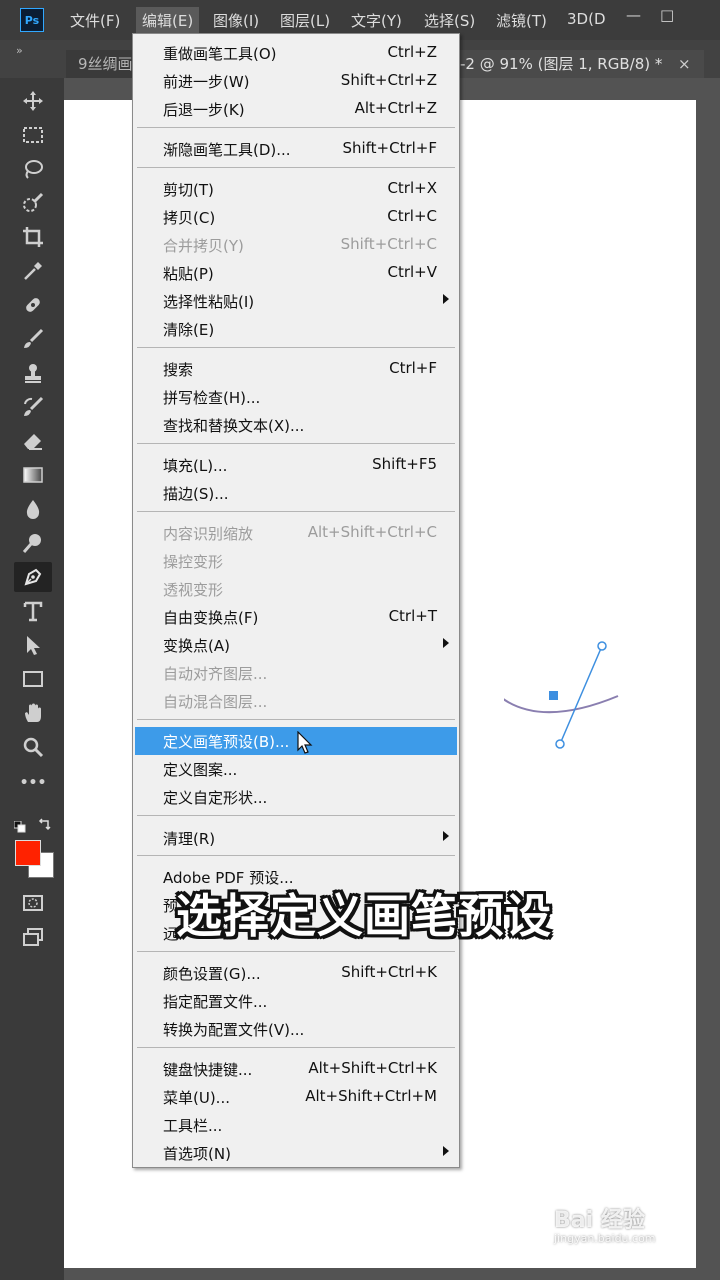  Describe the element at coordinates (449, 20) in the screenshot. I see `menu-select: 选择(S)` at that location.